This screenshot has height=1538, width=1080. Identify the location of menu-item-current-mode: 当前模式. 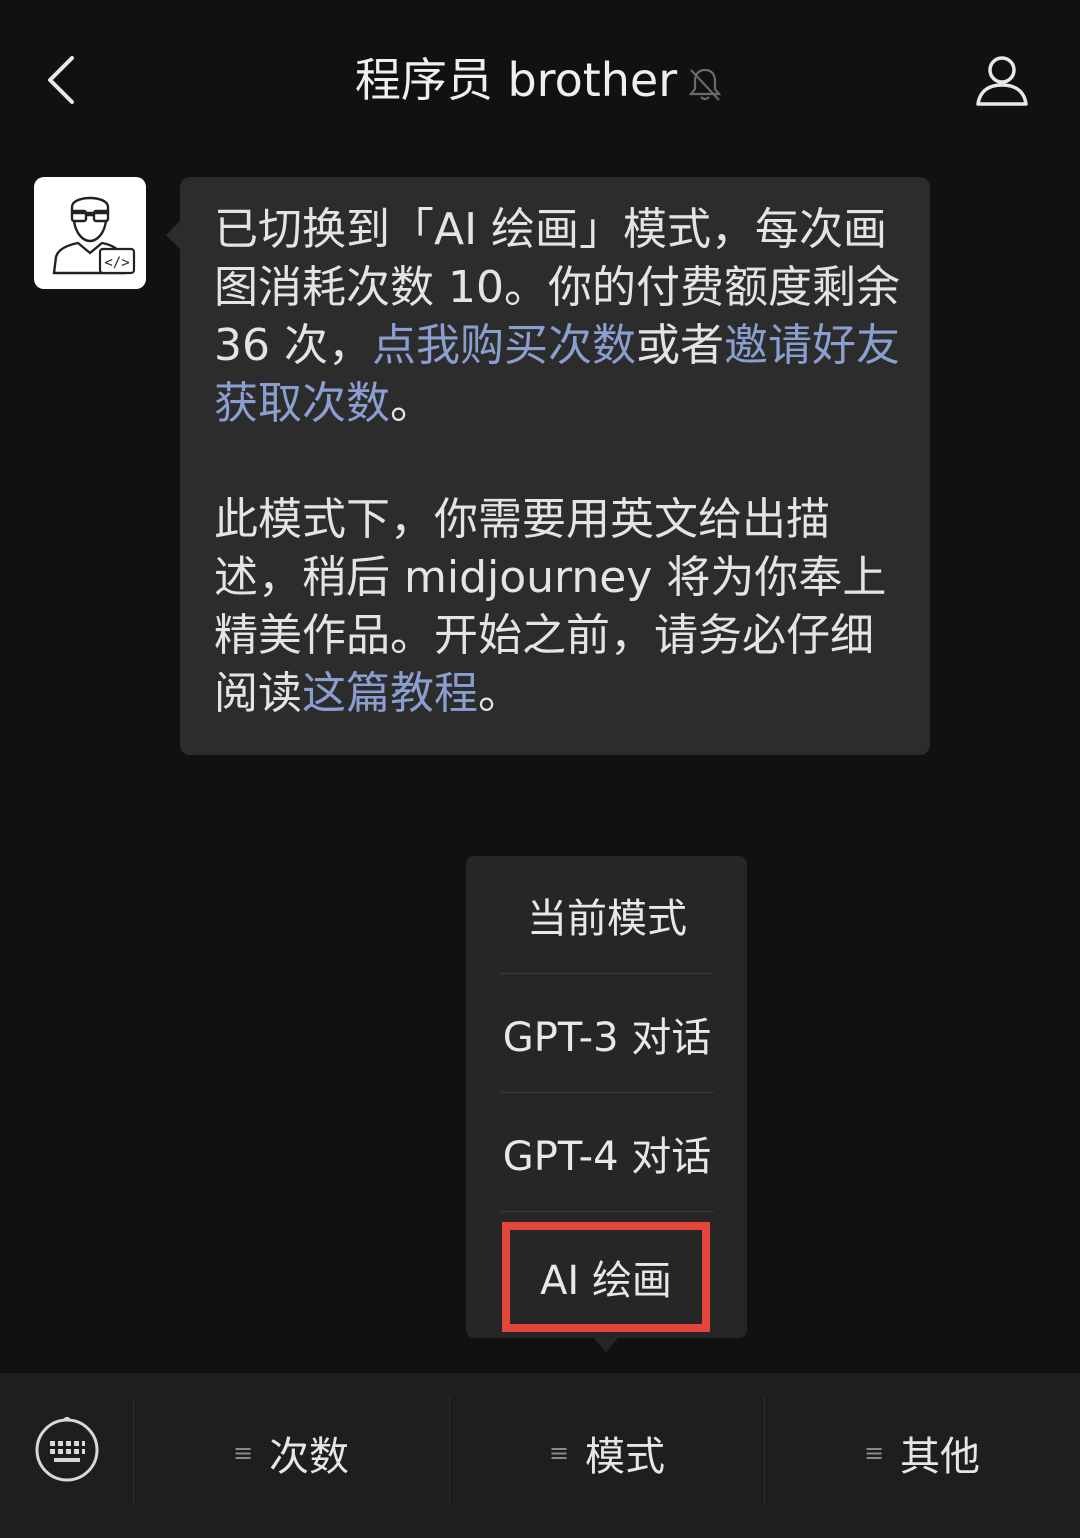
(607, 915).